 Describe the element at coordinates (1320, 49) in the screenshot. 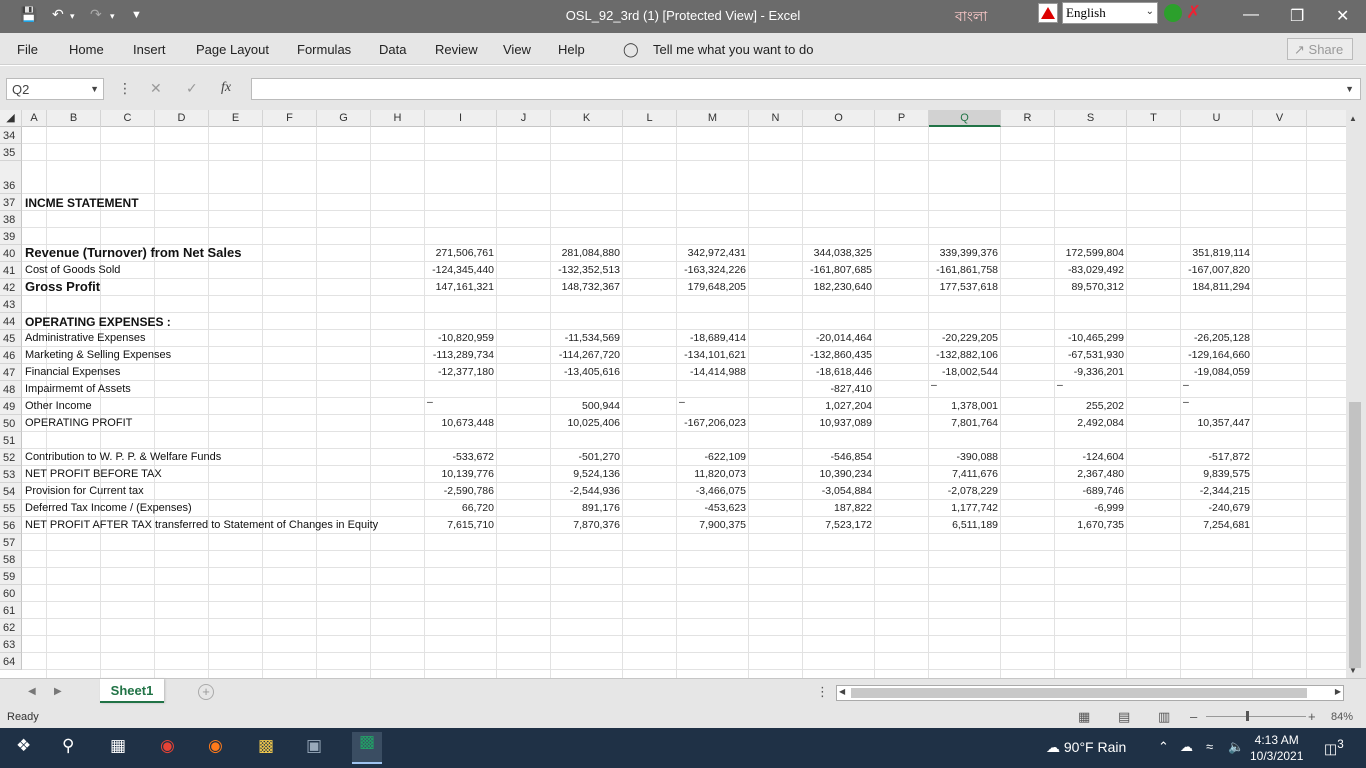

I see `share-button: ↗ Share` at that location.